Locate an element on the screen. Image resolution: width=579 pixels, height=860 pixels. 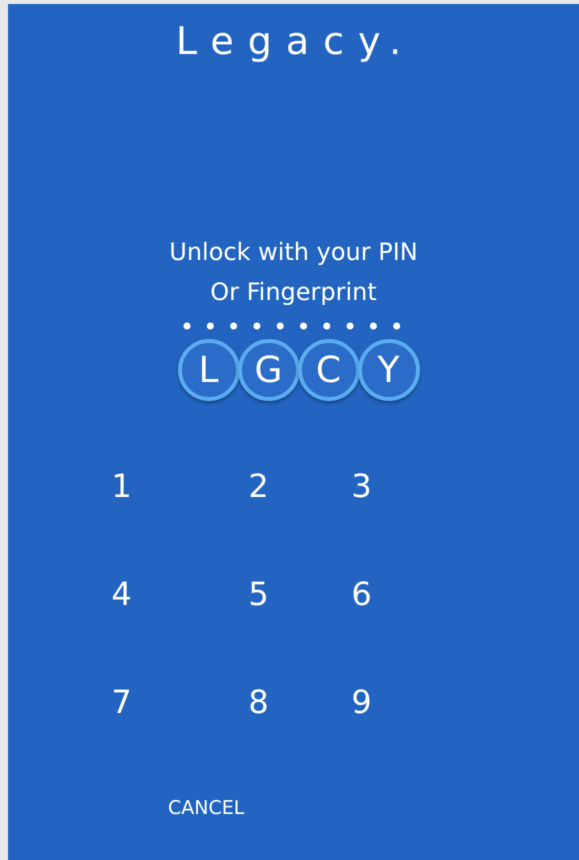
keypad-key: 4 is located at coordinates (122, 594).